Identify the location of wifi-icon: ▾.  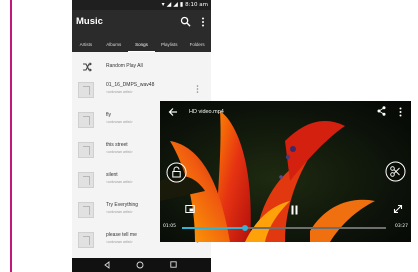
(163, 5).